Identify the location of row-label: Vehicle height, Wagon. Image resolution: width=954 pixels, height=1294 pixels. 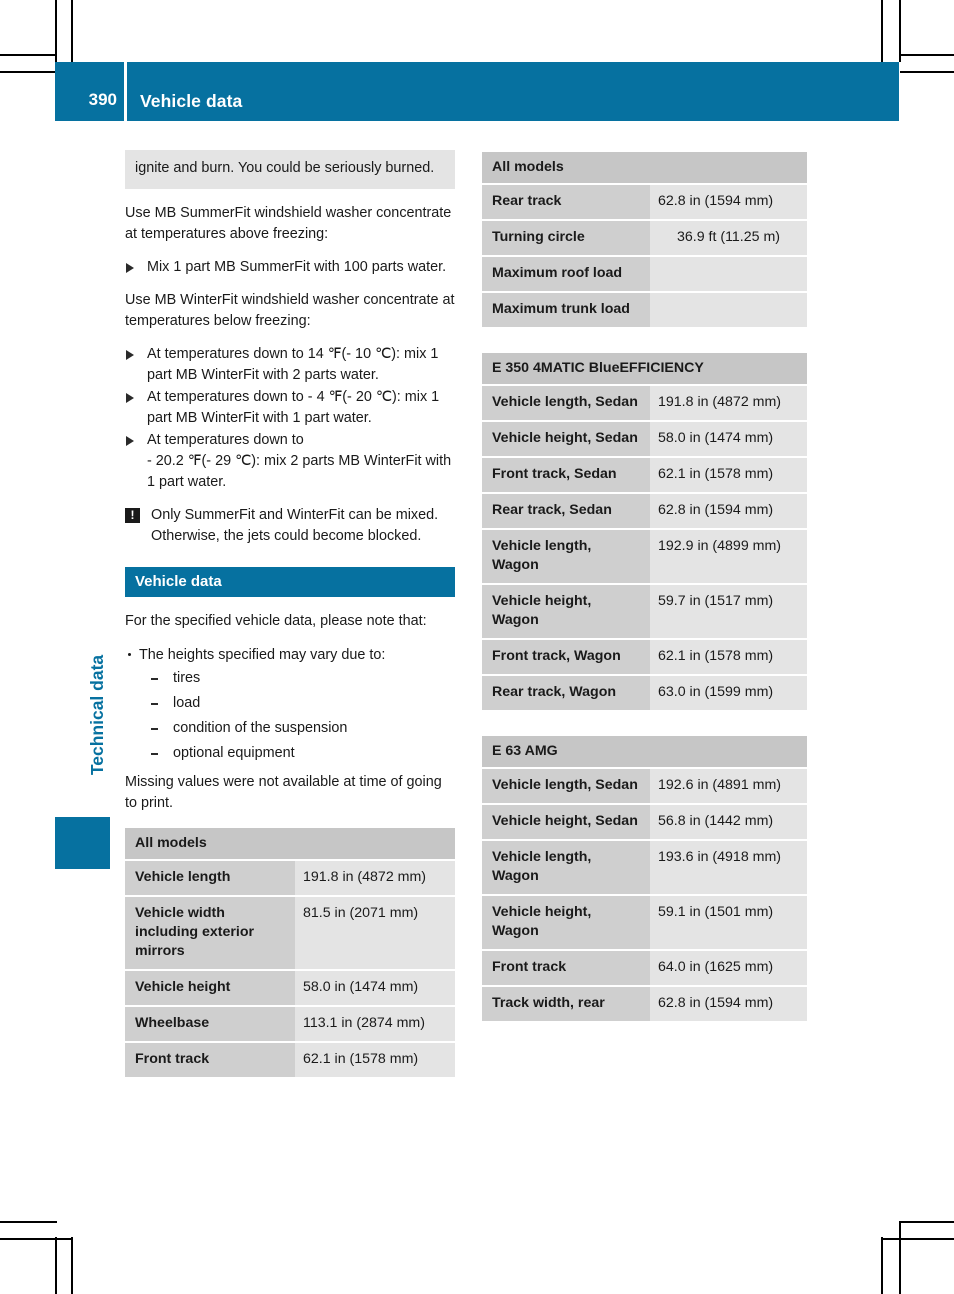
(566, 922).